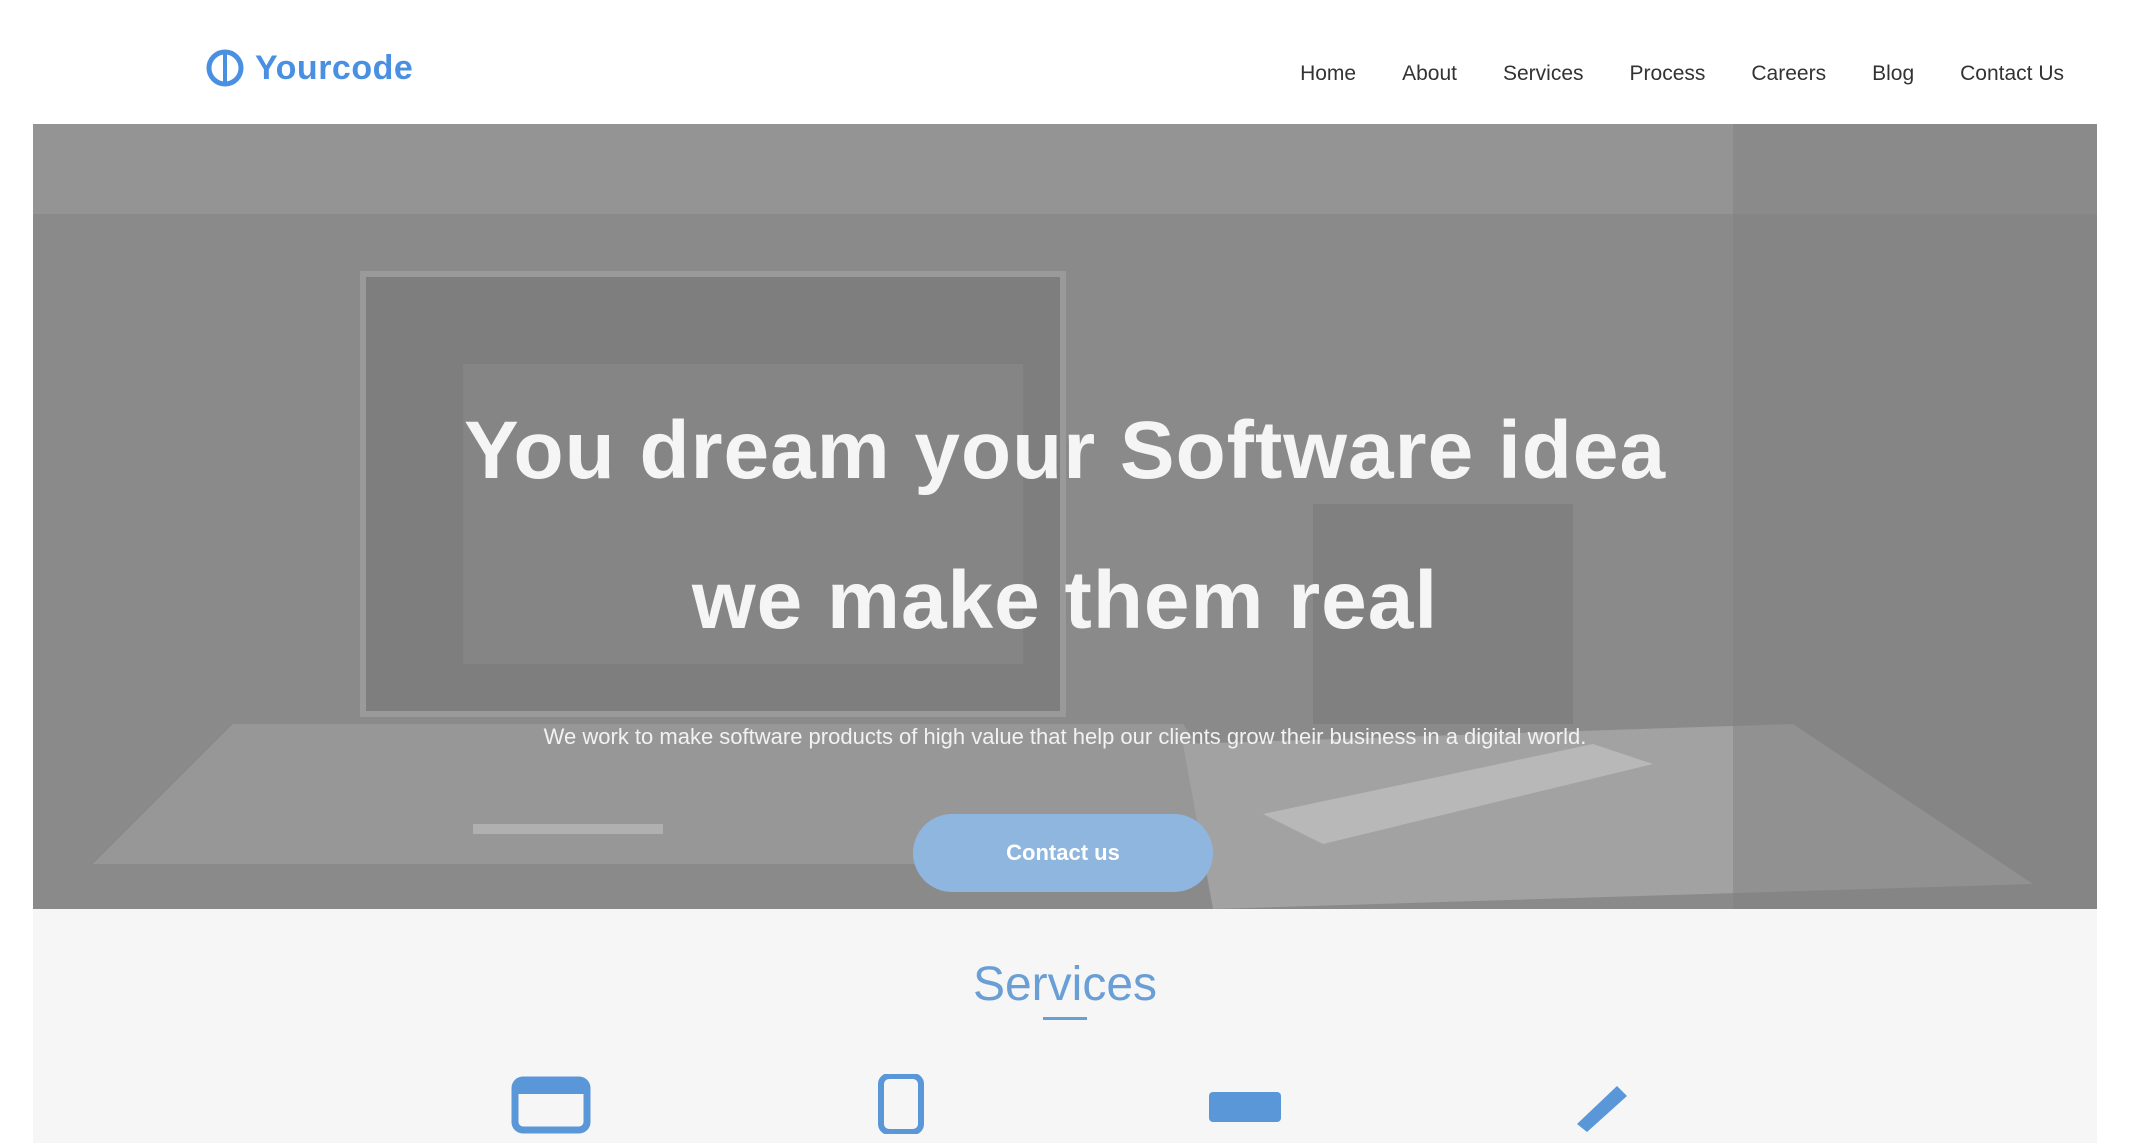 The height and width of the screenshot is (1143, 2130). What do you see at coordinates (1668, 74) in the screenshot?
I see `nav-item-process: Process` at bounding box center [1668, 74].